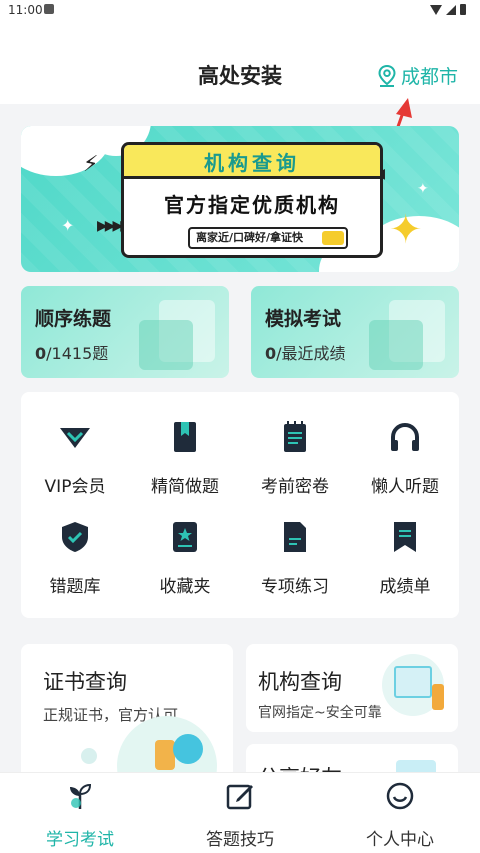 The image size is (480, 853). I want to click on card-title: 顺序练题, so click(73, 319).